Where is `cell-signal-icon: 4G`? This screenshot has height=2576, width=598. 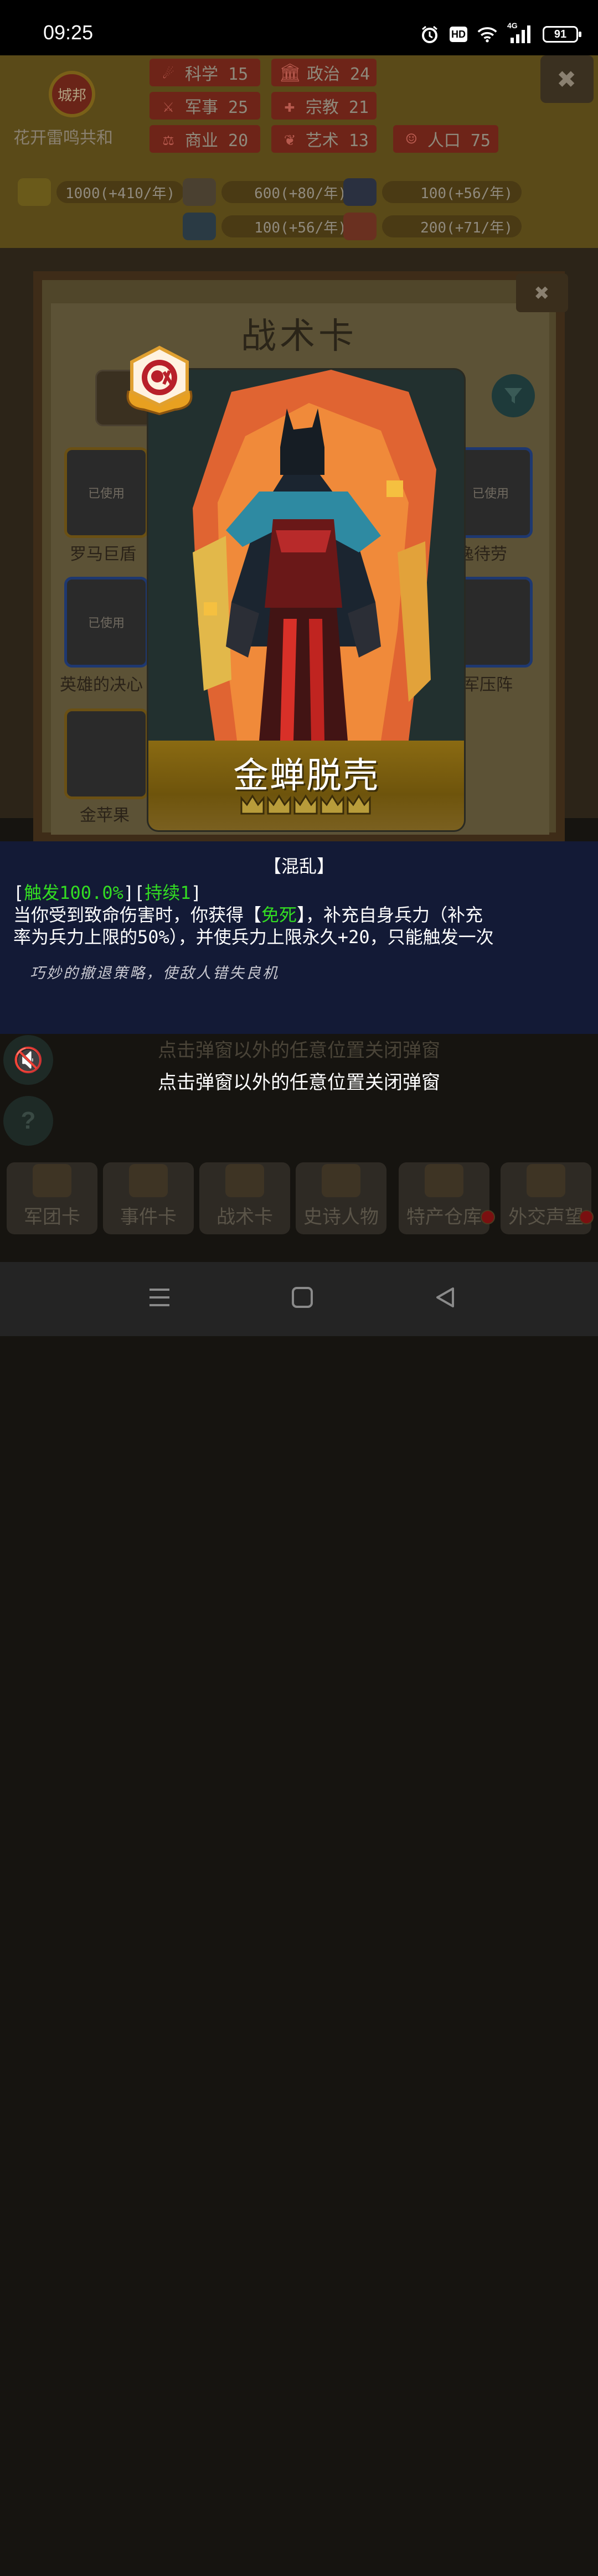 cell-signal-icon: 4G is located at coordinates (520, 32).